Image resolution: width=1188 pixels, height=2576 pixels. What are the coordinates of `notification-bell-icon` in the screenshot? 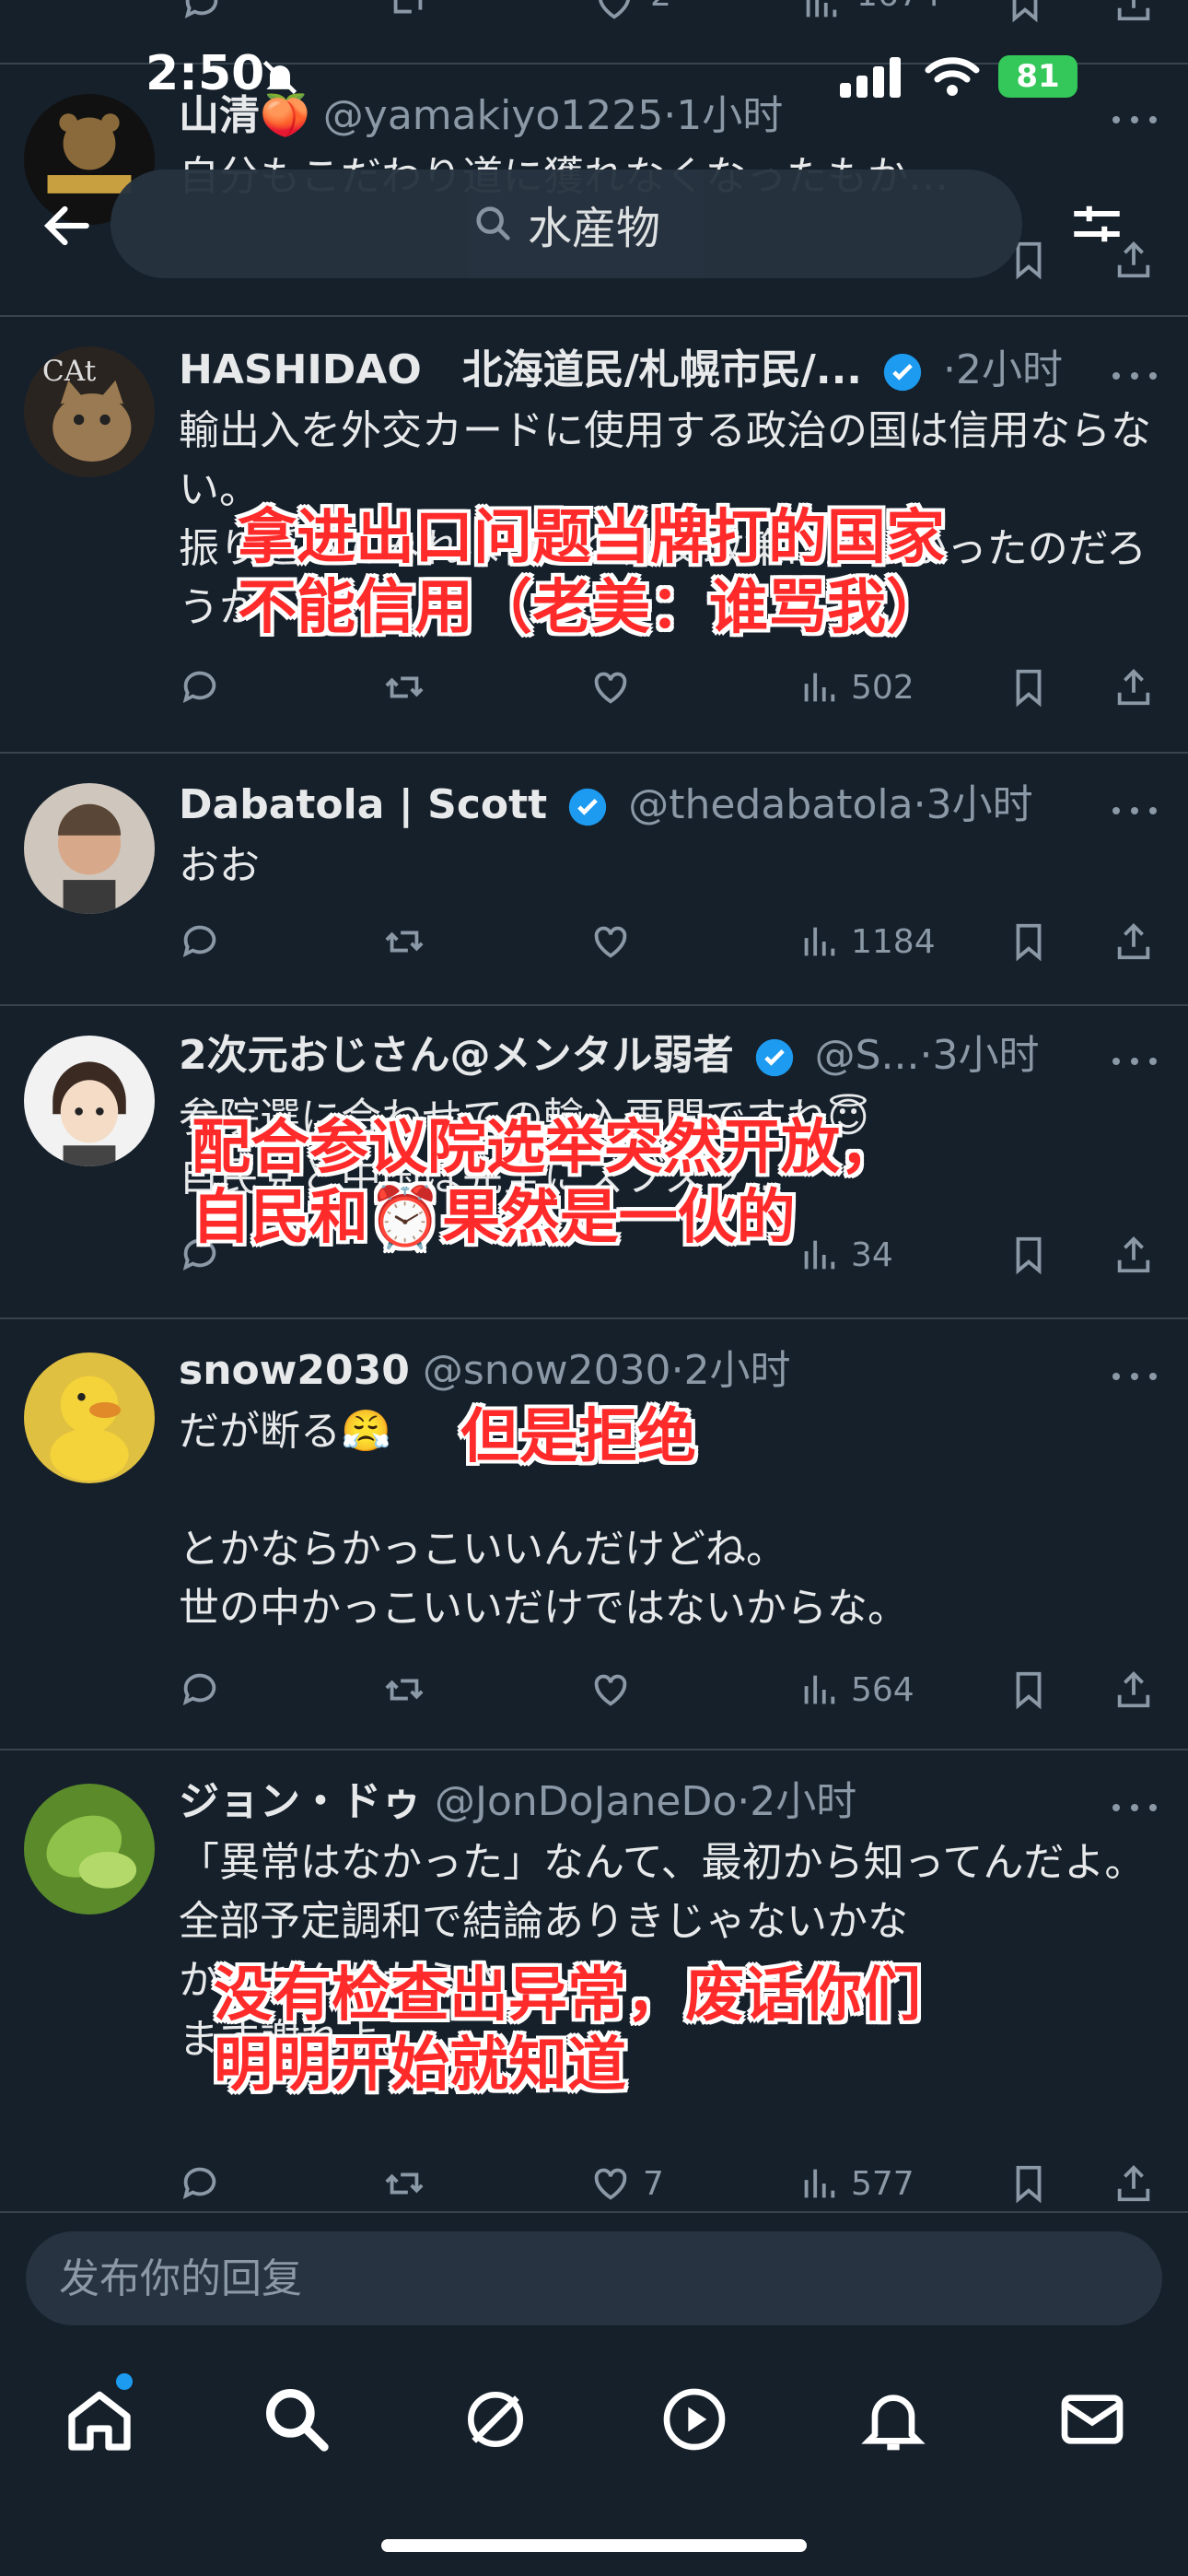 It's located at (893, 2419).